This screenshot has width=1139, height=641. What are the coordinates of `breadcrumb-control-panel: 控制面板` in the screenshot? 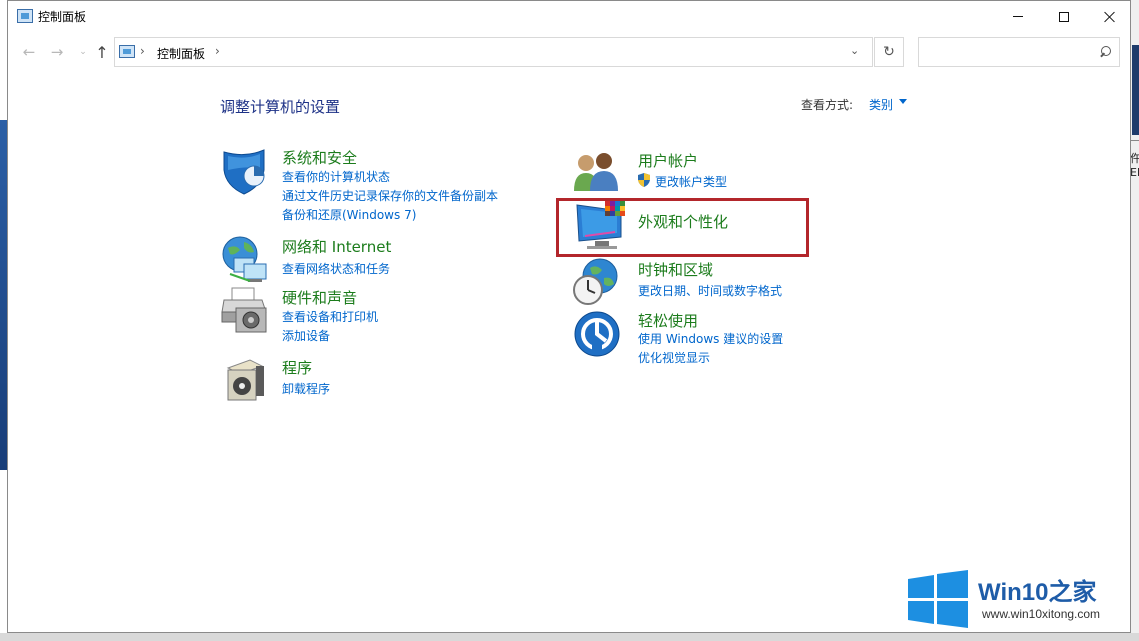 It's located at (181, 53).